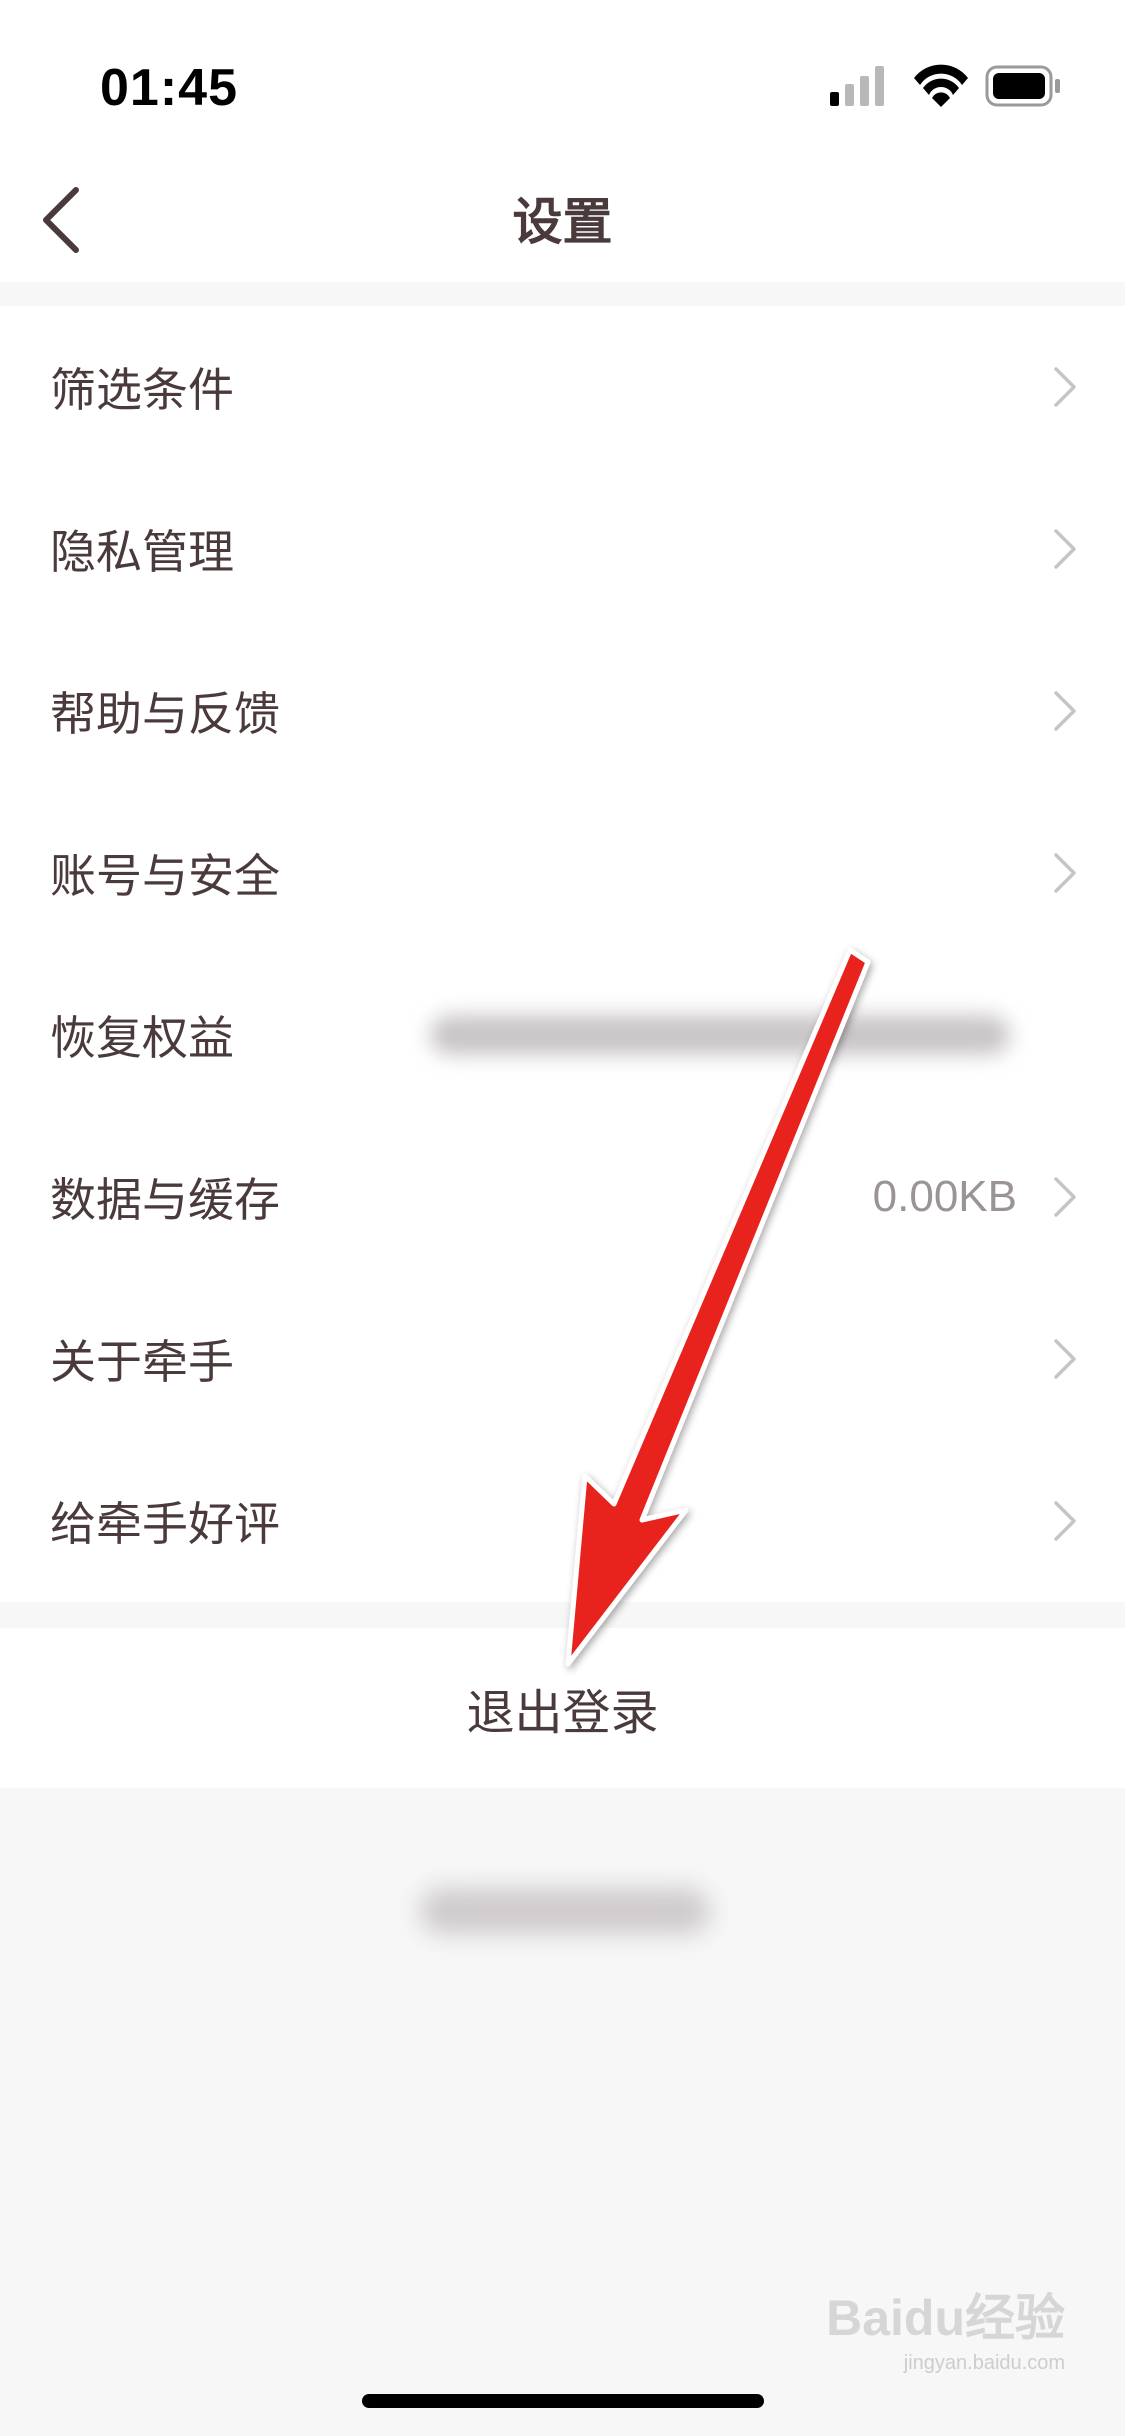 This screenshot has height=2436, width=1125. What do you see at coordinates (165, 1524) in the screenshot?
I see `settings-item-label: 给牵手好评` at bounding box center [165, 1524].